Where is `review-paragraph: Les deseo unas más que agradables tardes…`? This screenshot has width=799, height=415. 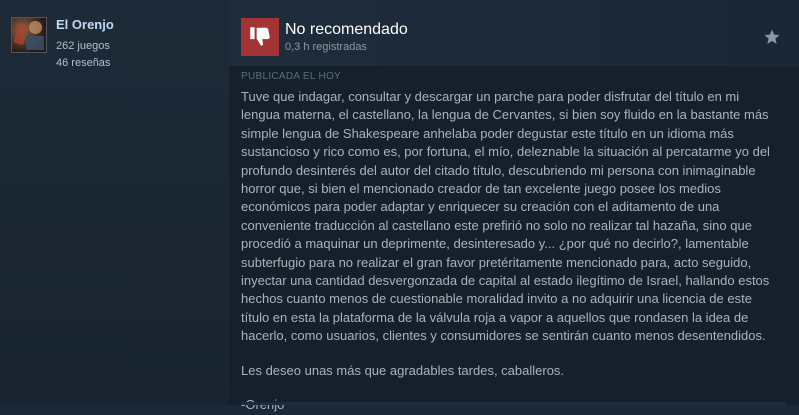 review-paragraph: Les deseo unas más que agradables tardes… is located at coordinates (403, 370).